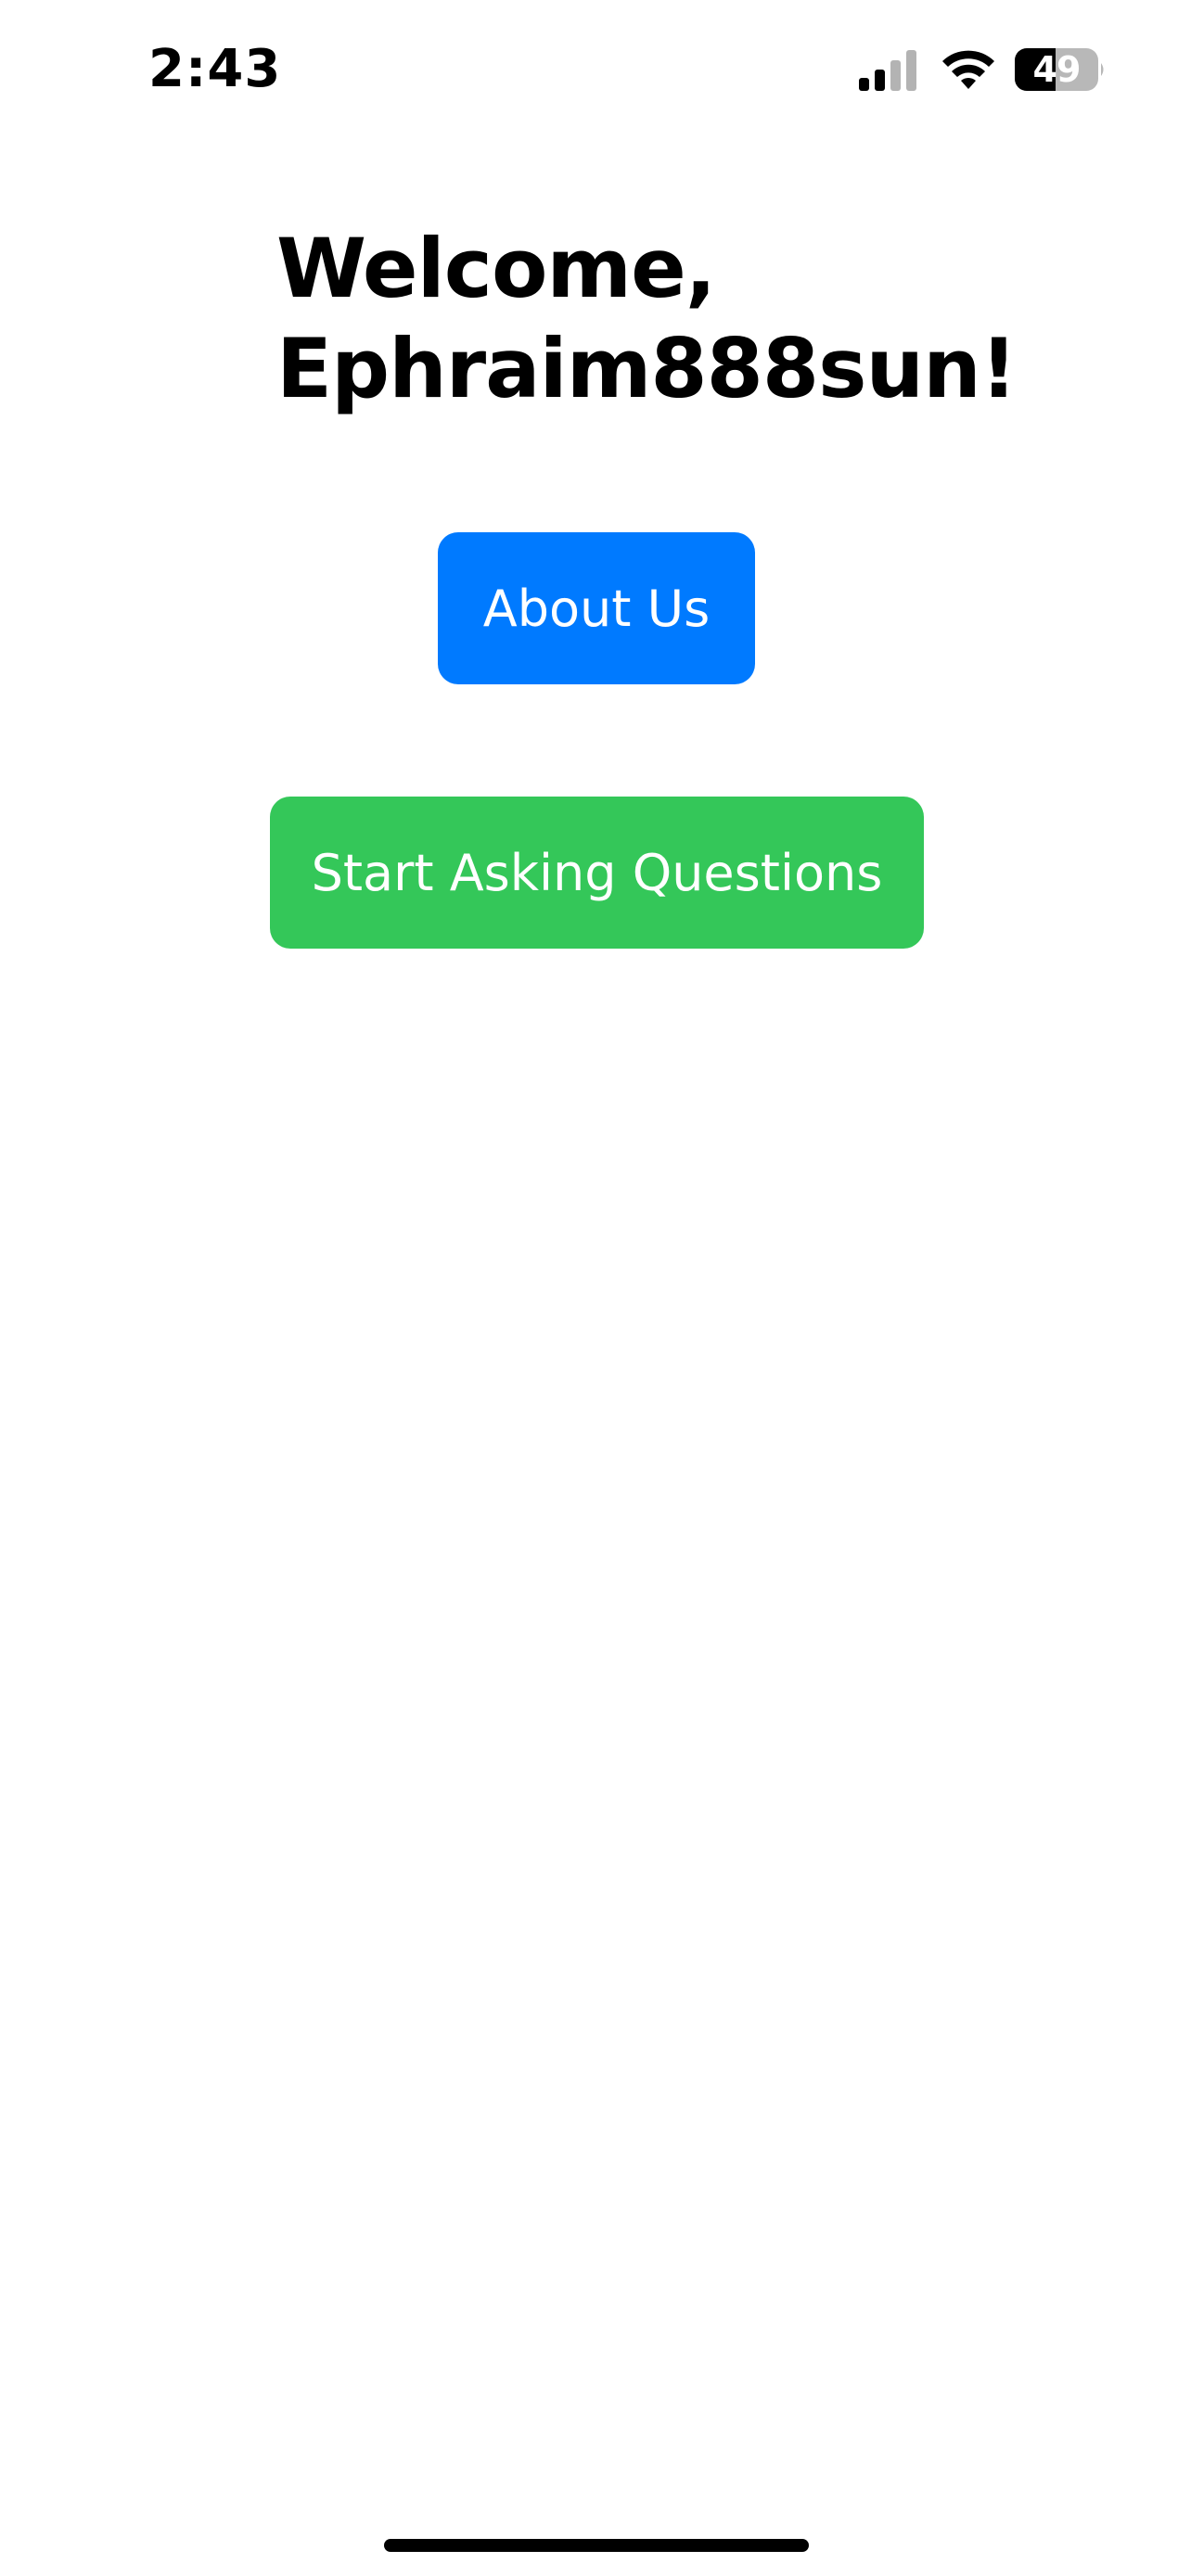 This screenshot has height=2576, width=1191. Describe the element at coordinates (597, 873) in the screenshot. I see `start-asking-questions-button: Start Asking Questions` at that location.